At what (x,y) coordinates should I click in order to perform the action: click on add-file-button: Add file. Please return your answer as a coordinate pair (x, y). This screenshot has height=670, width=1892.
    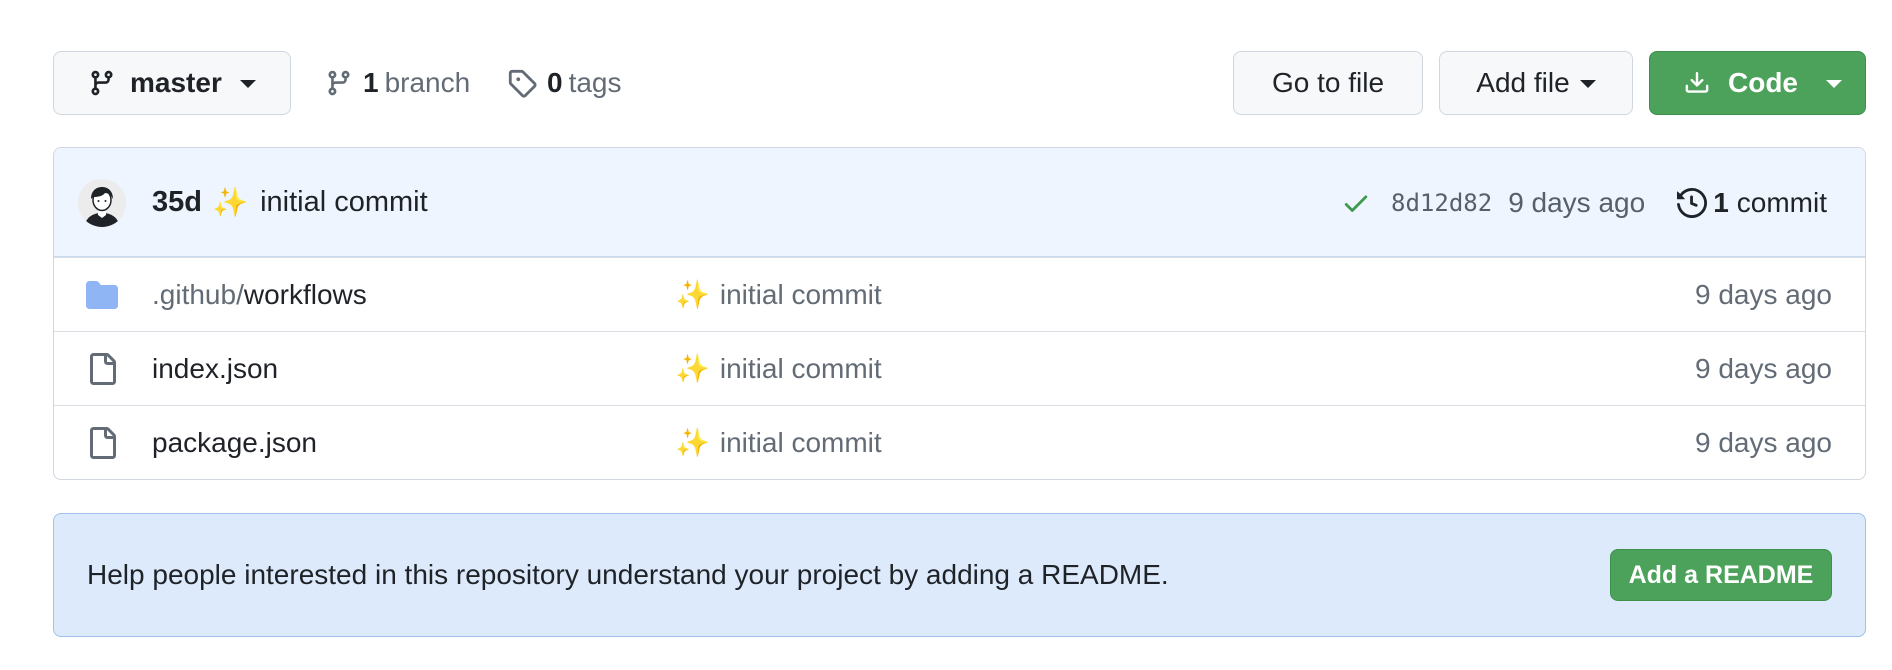
    Looking at the image, I should click on (1536, 83).